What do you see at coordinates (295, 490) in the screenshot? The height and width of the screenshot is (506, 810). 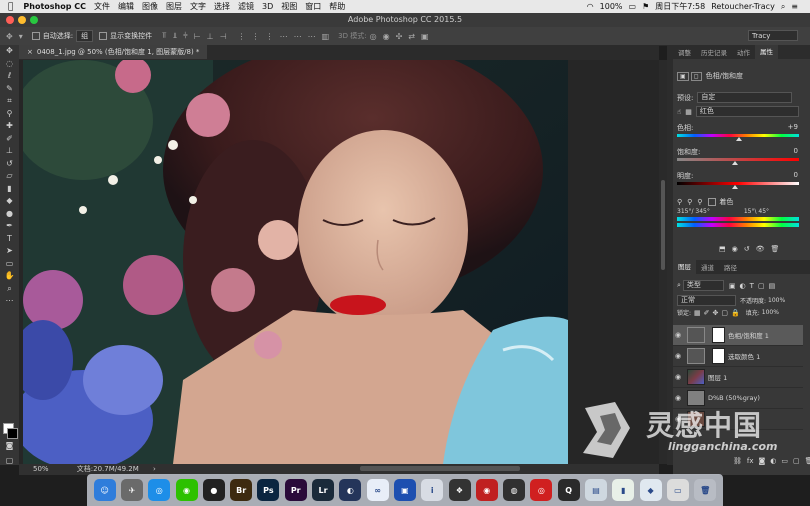 I see `dock-premiere-icon: Pr` at bounding box center [295, 490].